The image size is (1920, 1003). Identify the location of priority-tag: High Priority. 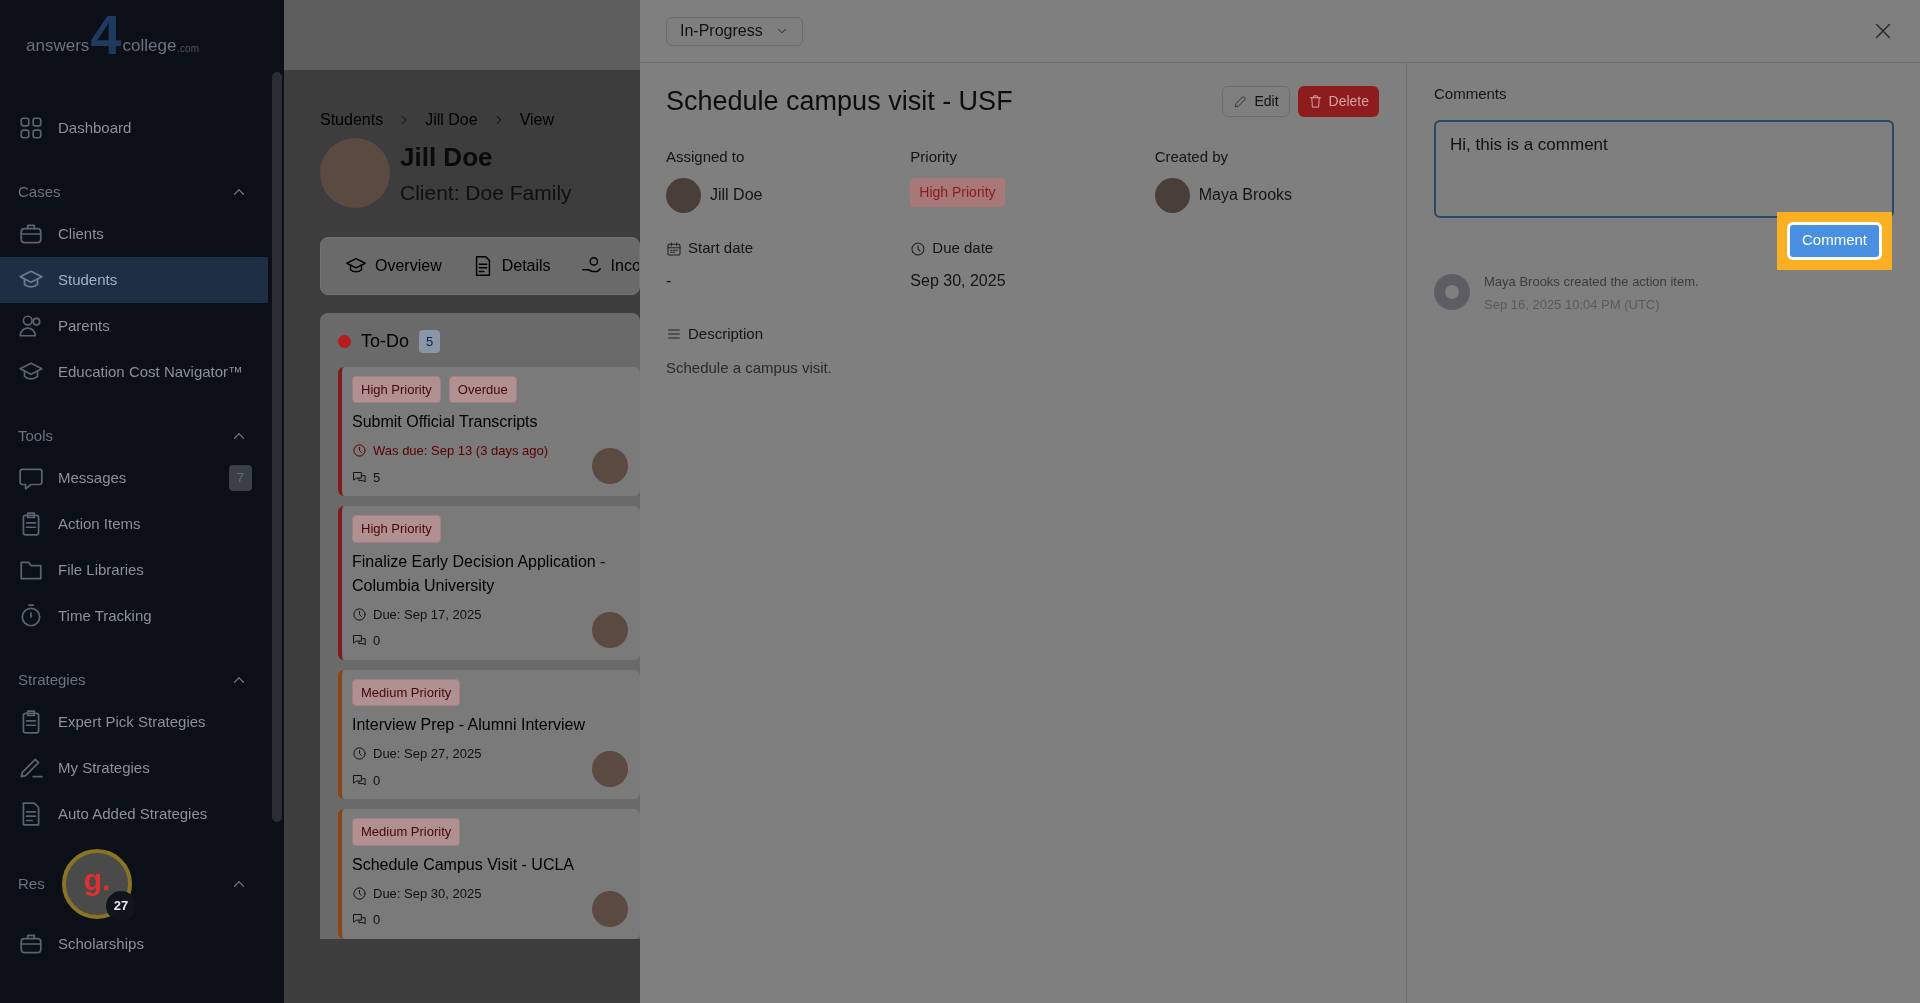
(957, 192).